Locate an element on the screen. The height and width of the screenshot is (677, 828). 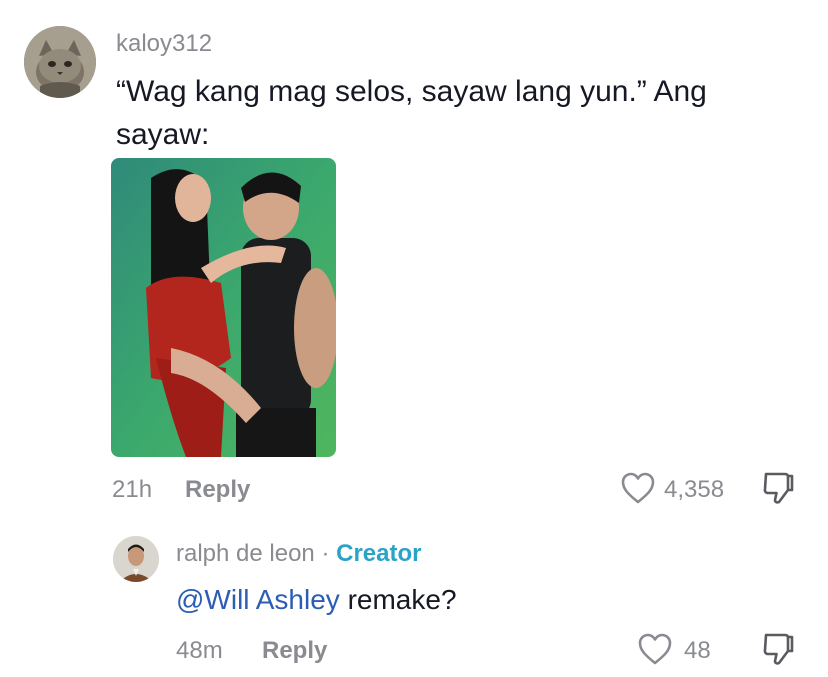
cat-avatar-image is located at coordinates (60, 62).